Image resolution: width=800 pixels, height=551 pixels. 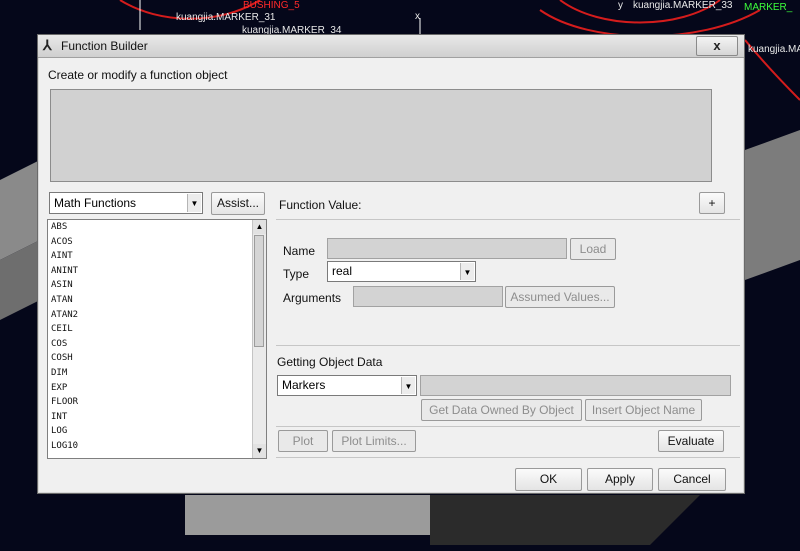 I want to click on list-item: CEIL, so click(x=157, y=329).